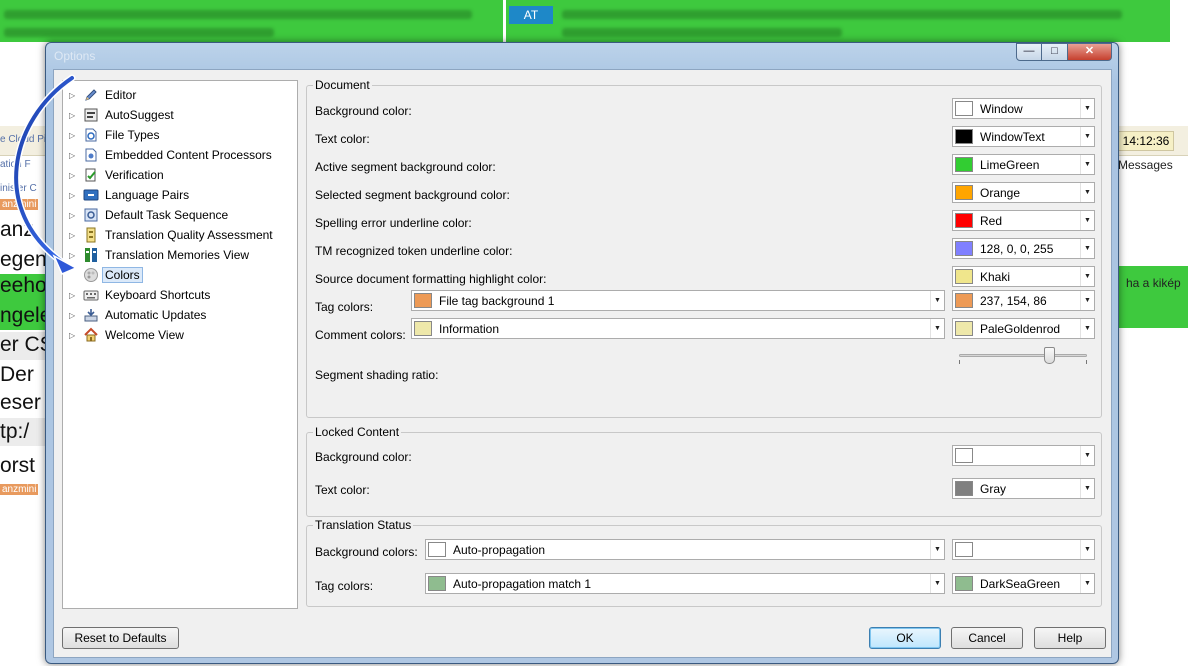  What do you see at coordinates (1023, 549) in the screenshot?
I see `status-background-color-dropdown: ▼` at bounding box center [1023, 549].